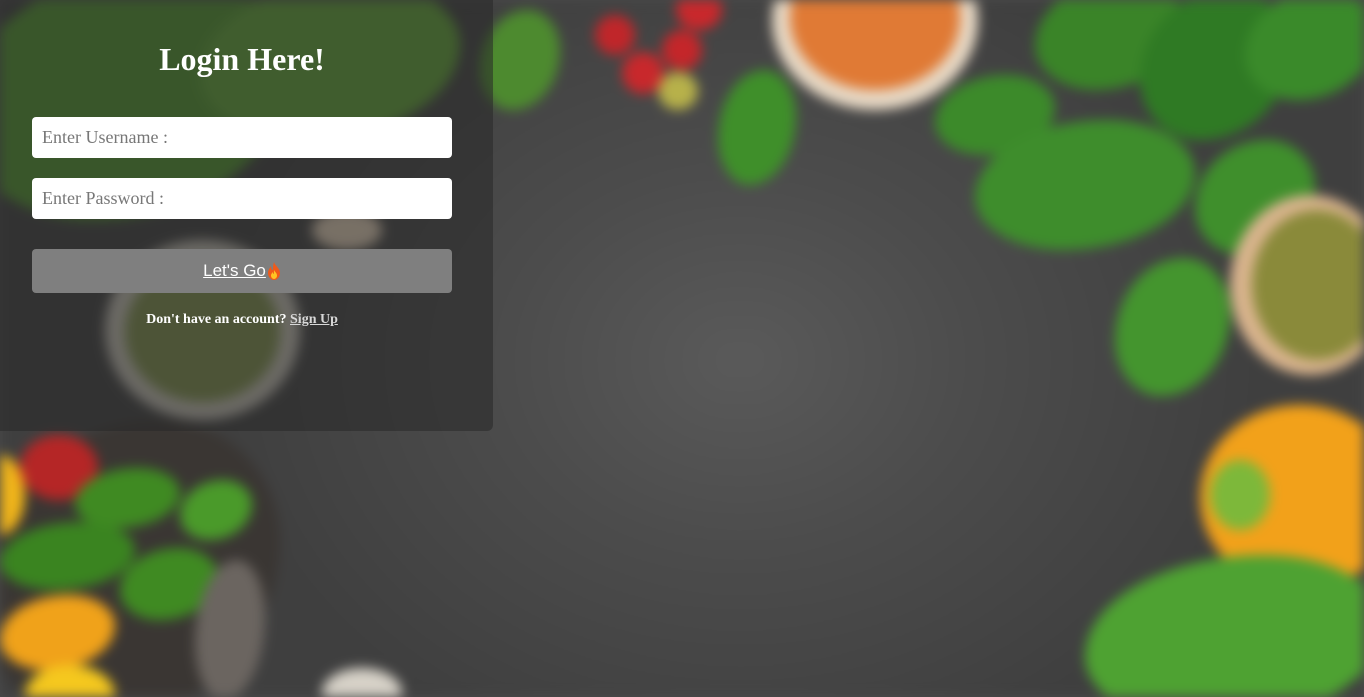  What do you see at coordinates (362, 682) in the screenshot?
I see `garlic-decoration` at bounding box center [362, 682].